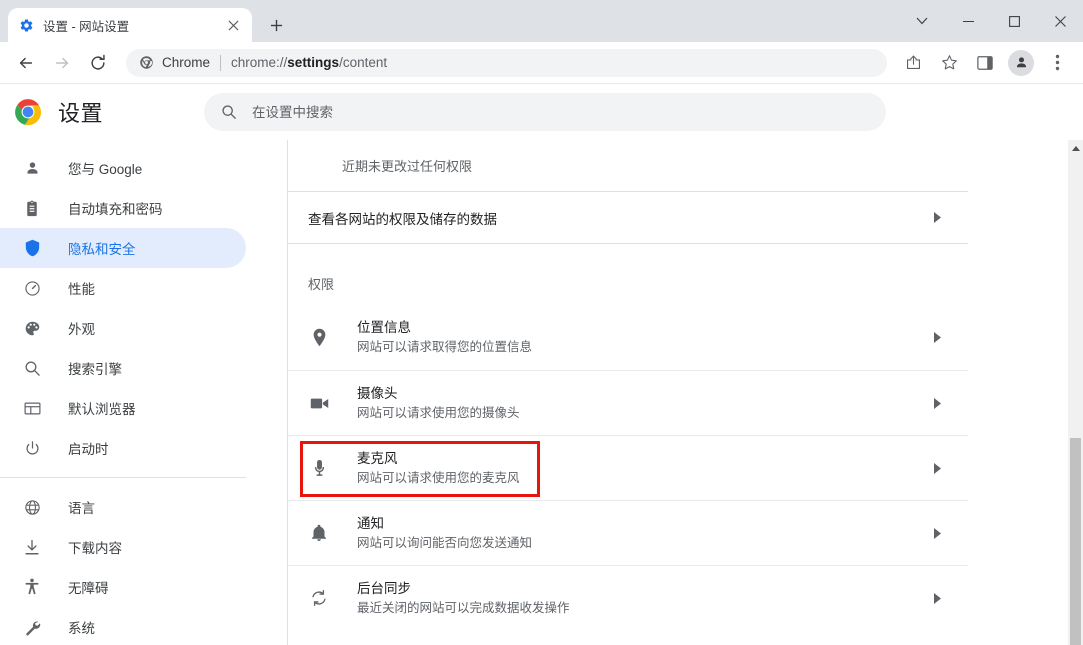 The image size is (1083, 645). I want to click on share-icon, so click(913, 63).